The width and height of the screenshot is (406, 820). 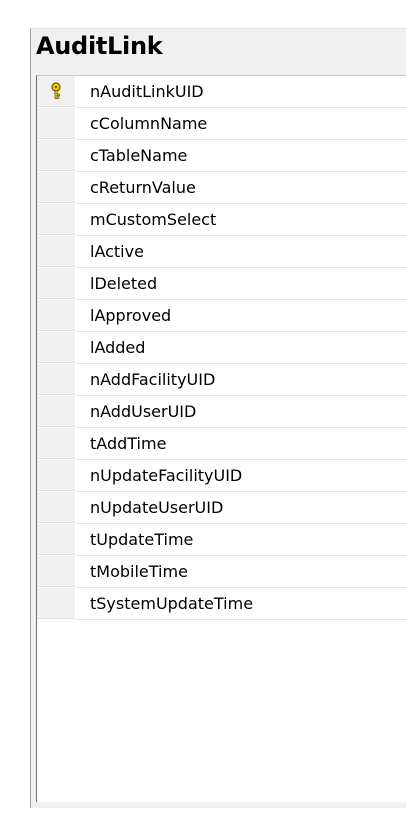 I want to click on column-name: tMobileTime, so click(x=139, y=571).